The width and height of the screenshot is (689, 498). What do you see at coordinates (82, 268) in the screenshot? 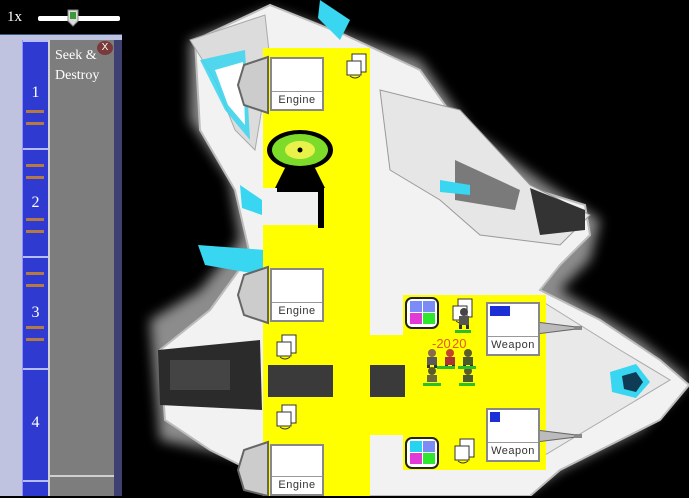
I see `task-list` at bounding box center [82, 268].